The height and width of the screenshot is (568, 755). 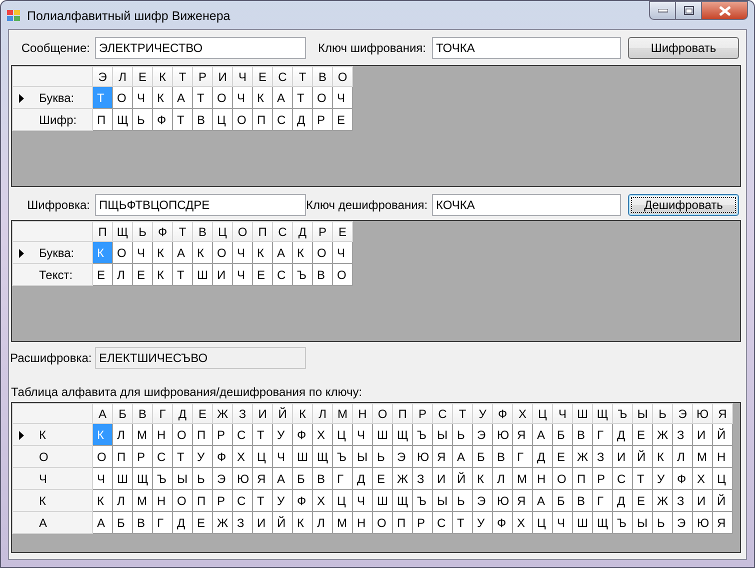 What do you see at coordinates (502, 457) in the screenshot?
I see `grid-cell: В` at bounding box center [502, 457].